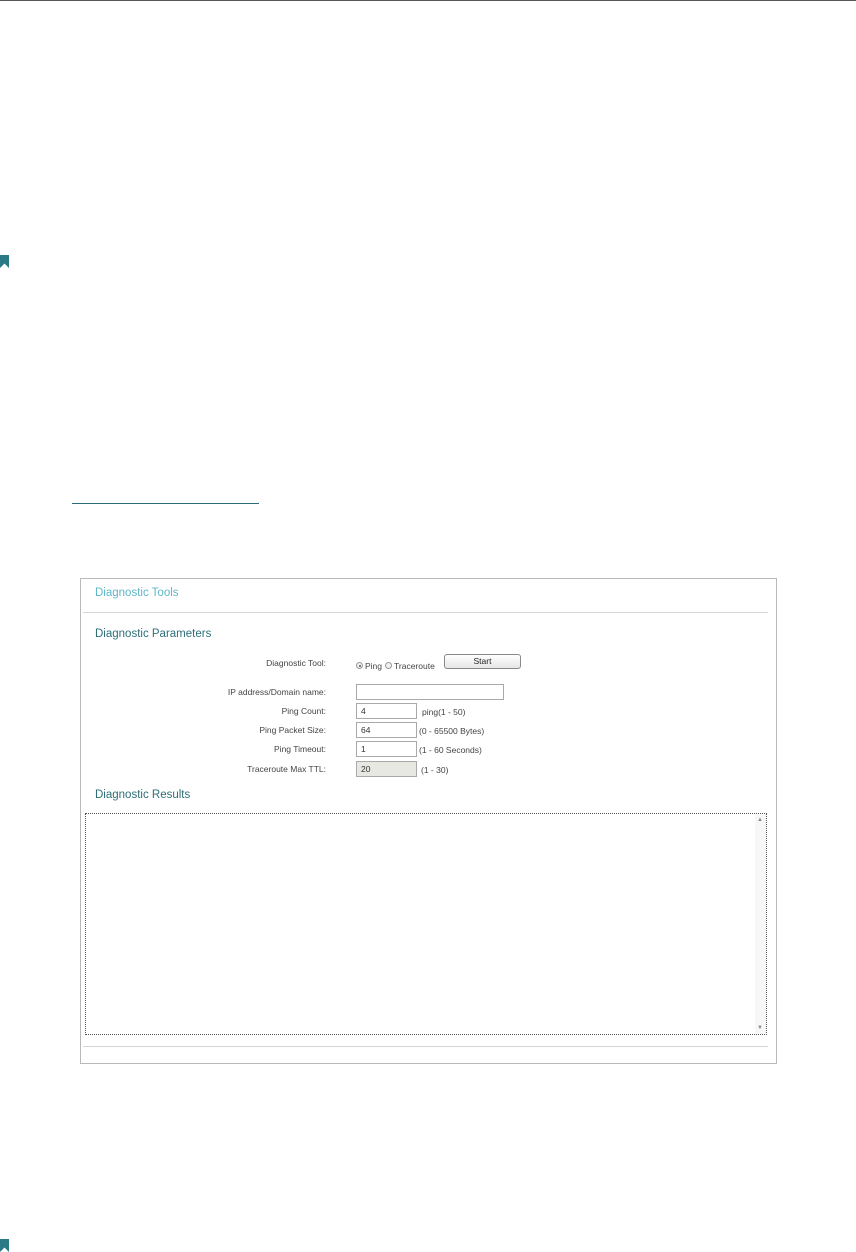 This screenshot has height=1252, width=856. I want to click on ping-count-row: Ping Count: 4 ping(1 - 50), so click(421, 712).